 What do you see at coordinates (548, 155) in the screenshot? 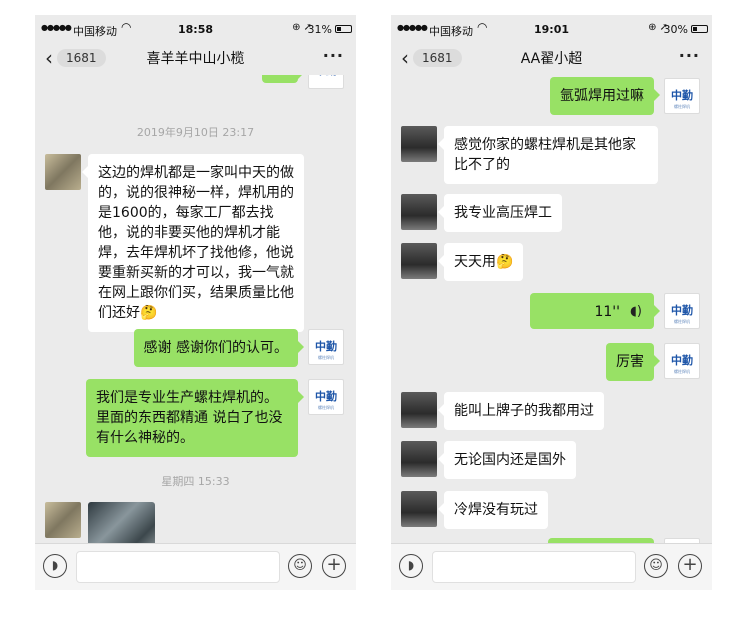
I see `message-bubble: 感觉你家的螺柱焊机是其他家比不了的` at bounding box center [548, 155].